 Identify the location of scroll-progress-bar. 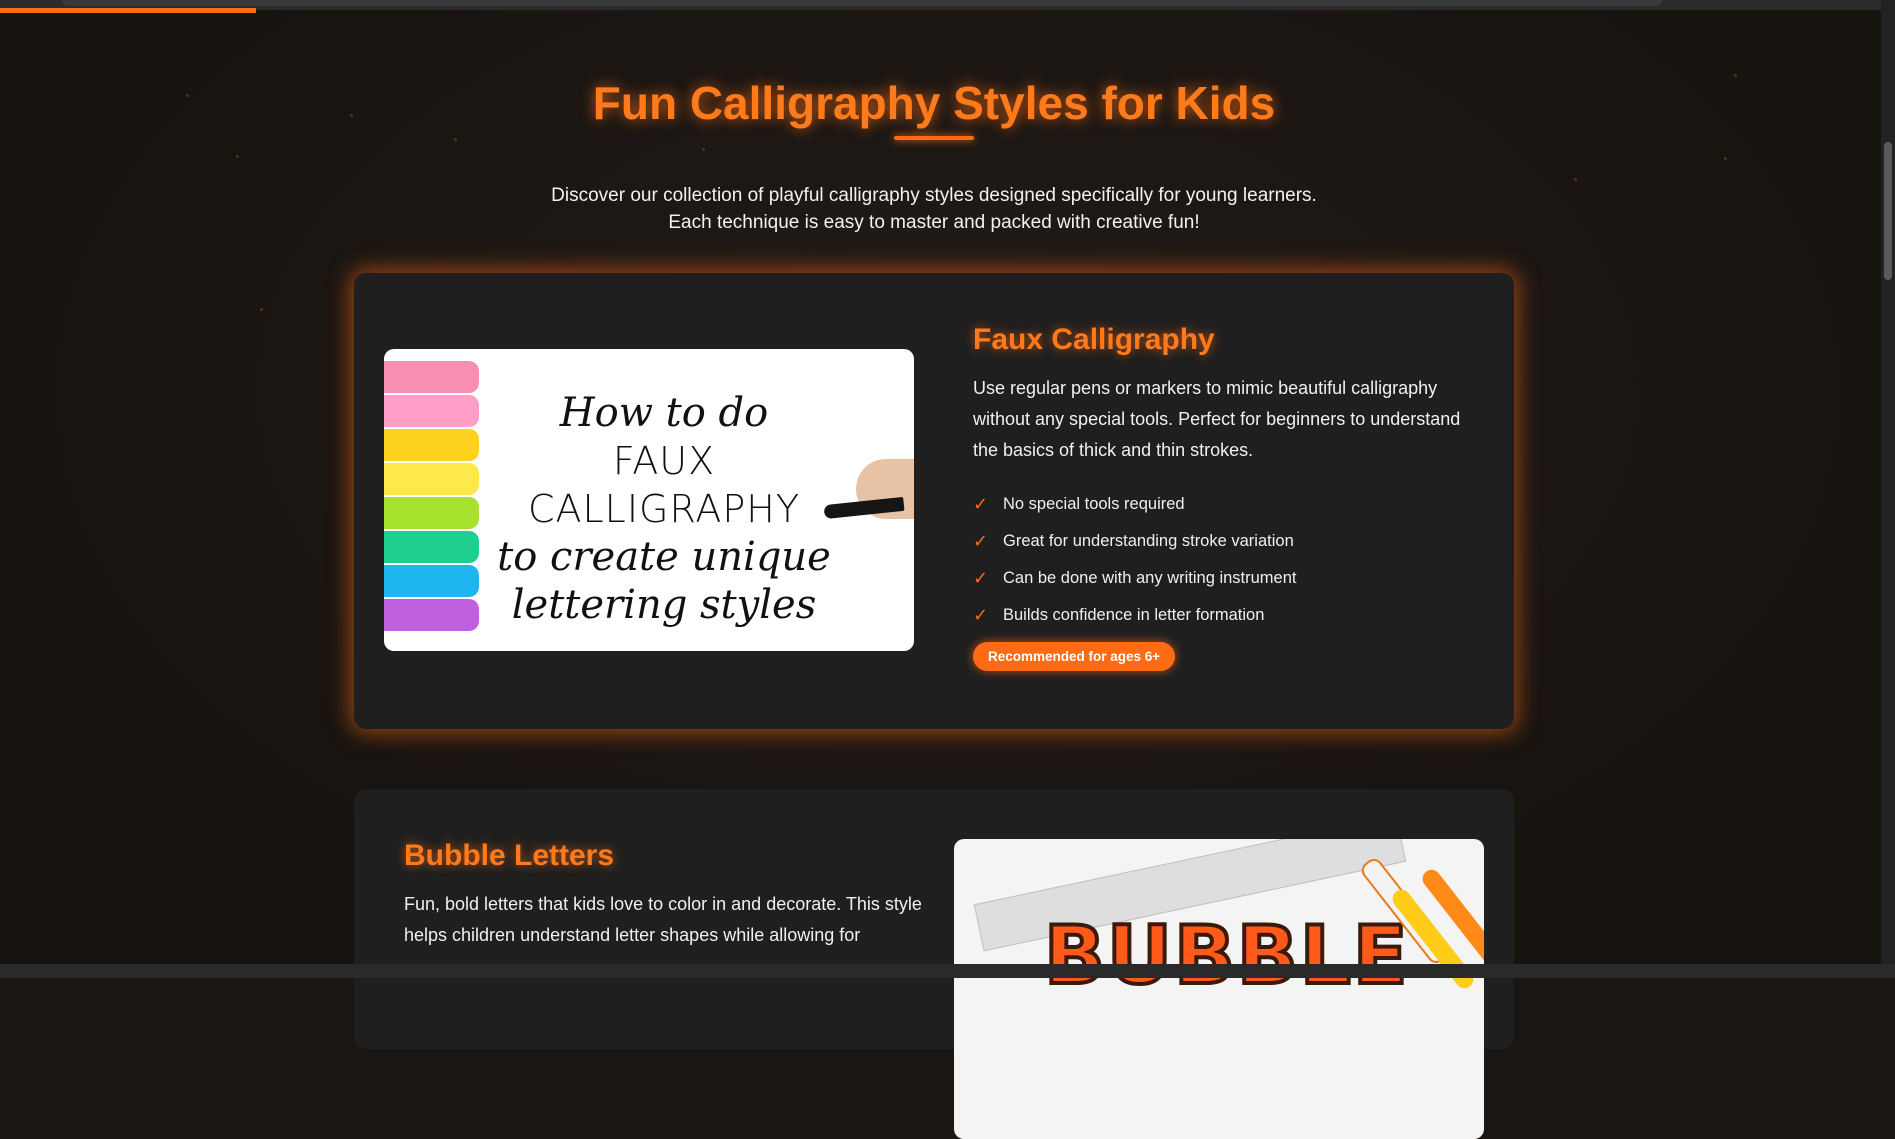
(128, 10).